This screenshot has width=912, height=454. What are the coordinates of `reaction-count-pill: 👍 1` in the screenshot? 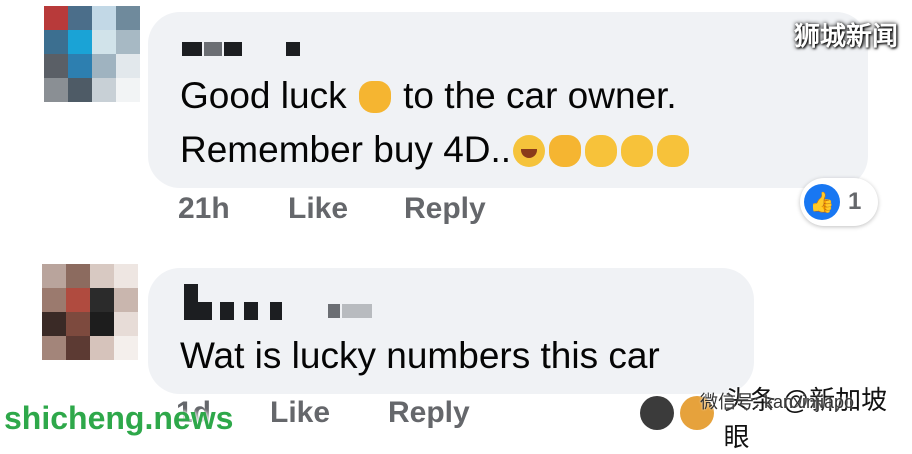 It's located at (839, 202).